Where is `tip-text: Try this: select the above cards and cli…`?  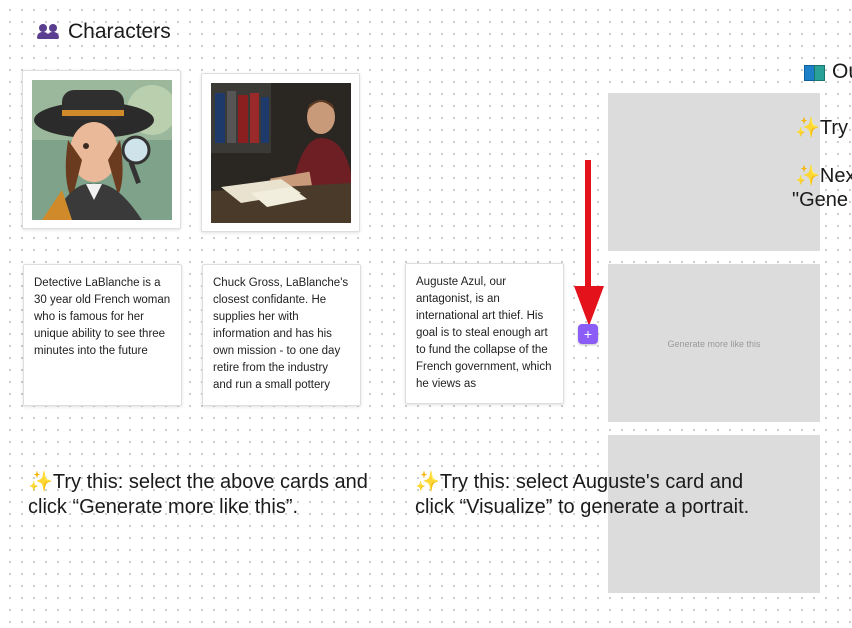 tip-text: Try this: select the above cards and cli… is located at coordinates (198, 494).